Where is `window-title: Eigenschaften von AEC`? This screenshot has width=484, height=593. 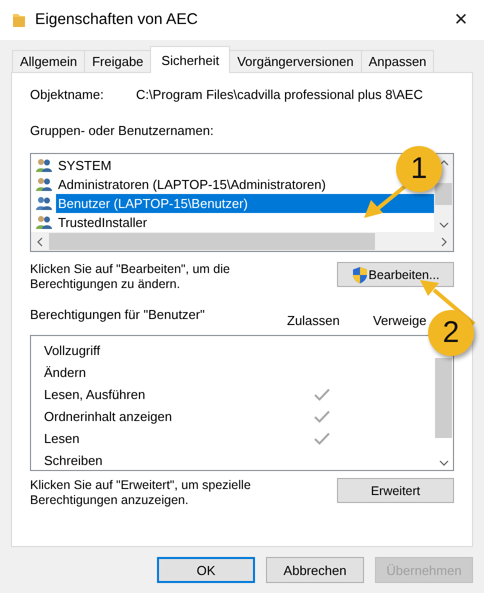 window-title: Eigenschaften von AEC is located at coordinates (117, 20).